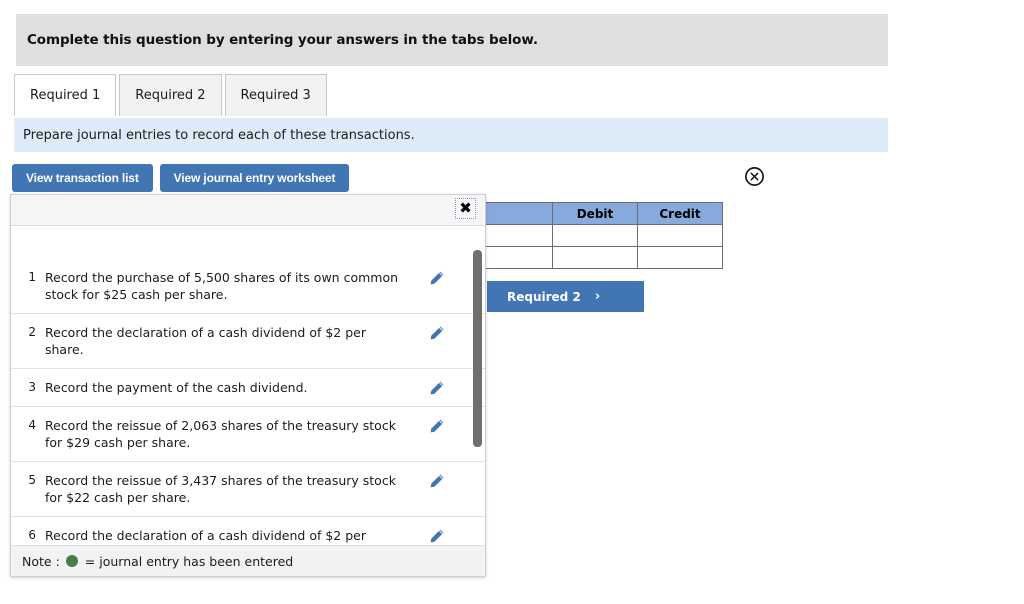 This screenshot has width=1024, height=604. I want to click on legend-note: Note : = journal entry has been entered, so click(248, 560).